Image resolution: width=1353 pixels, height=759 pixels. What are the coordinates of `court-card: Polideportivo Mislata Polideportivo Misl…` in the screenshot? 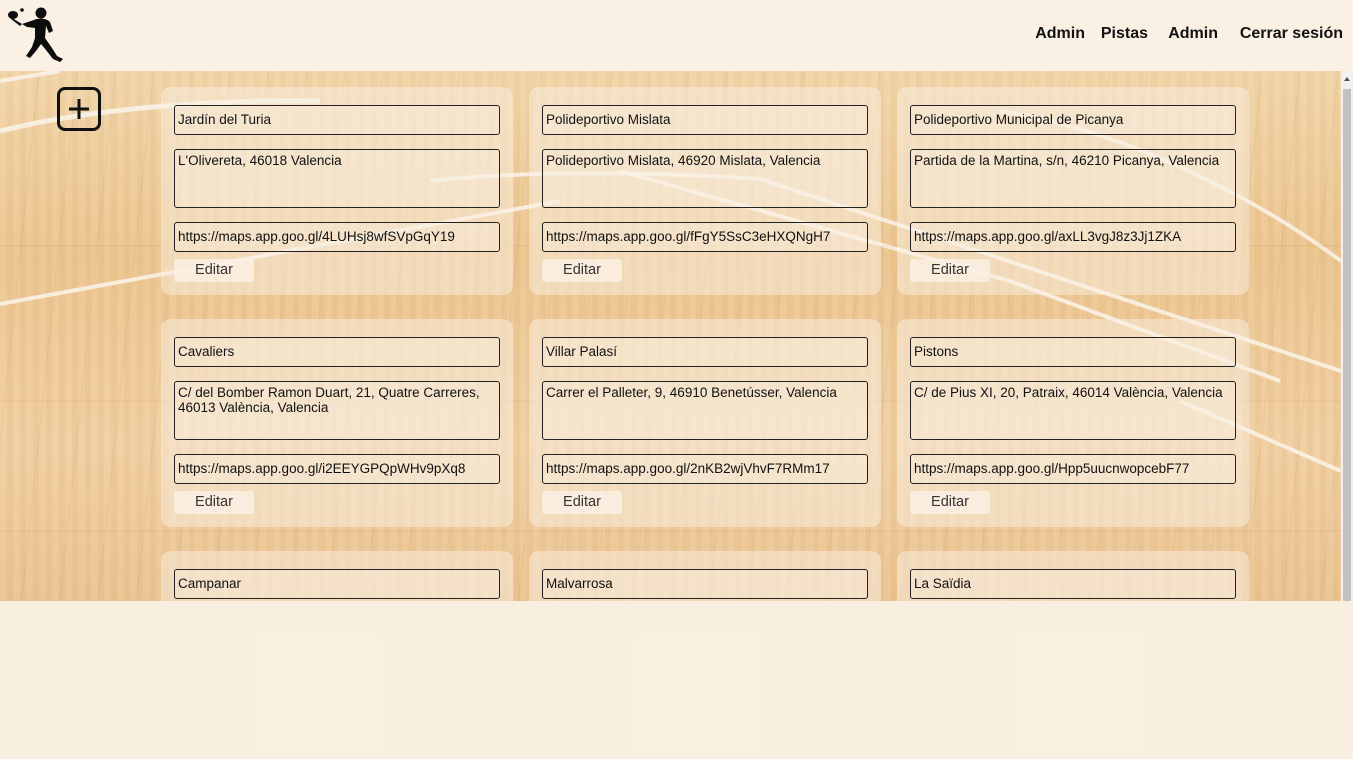 It's located at (705, 191).